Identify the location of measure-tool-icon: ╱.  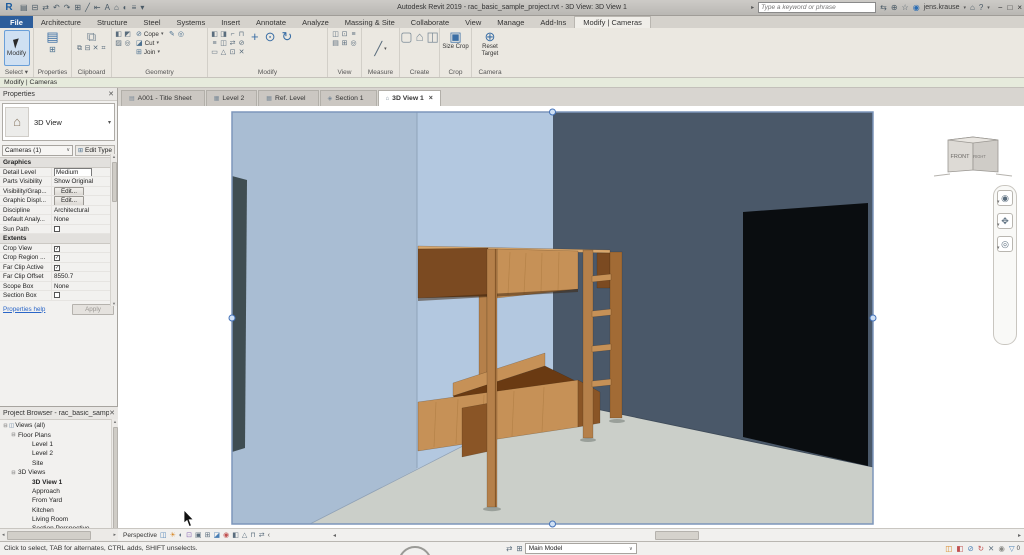
(378, 48).